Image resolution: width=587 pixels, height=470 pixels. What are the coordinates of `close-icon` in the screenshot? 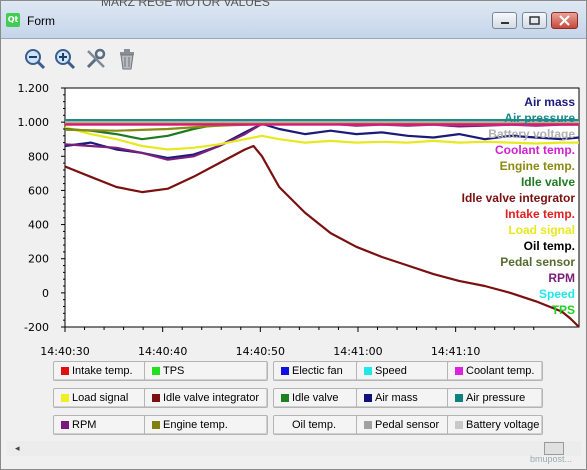 It's located at (564, 20).